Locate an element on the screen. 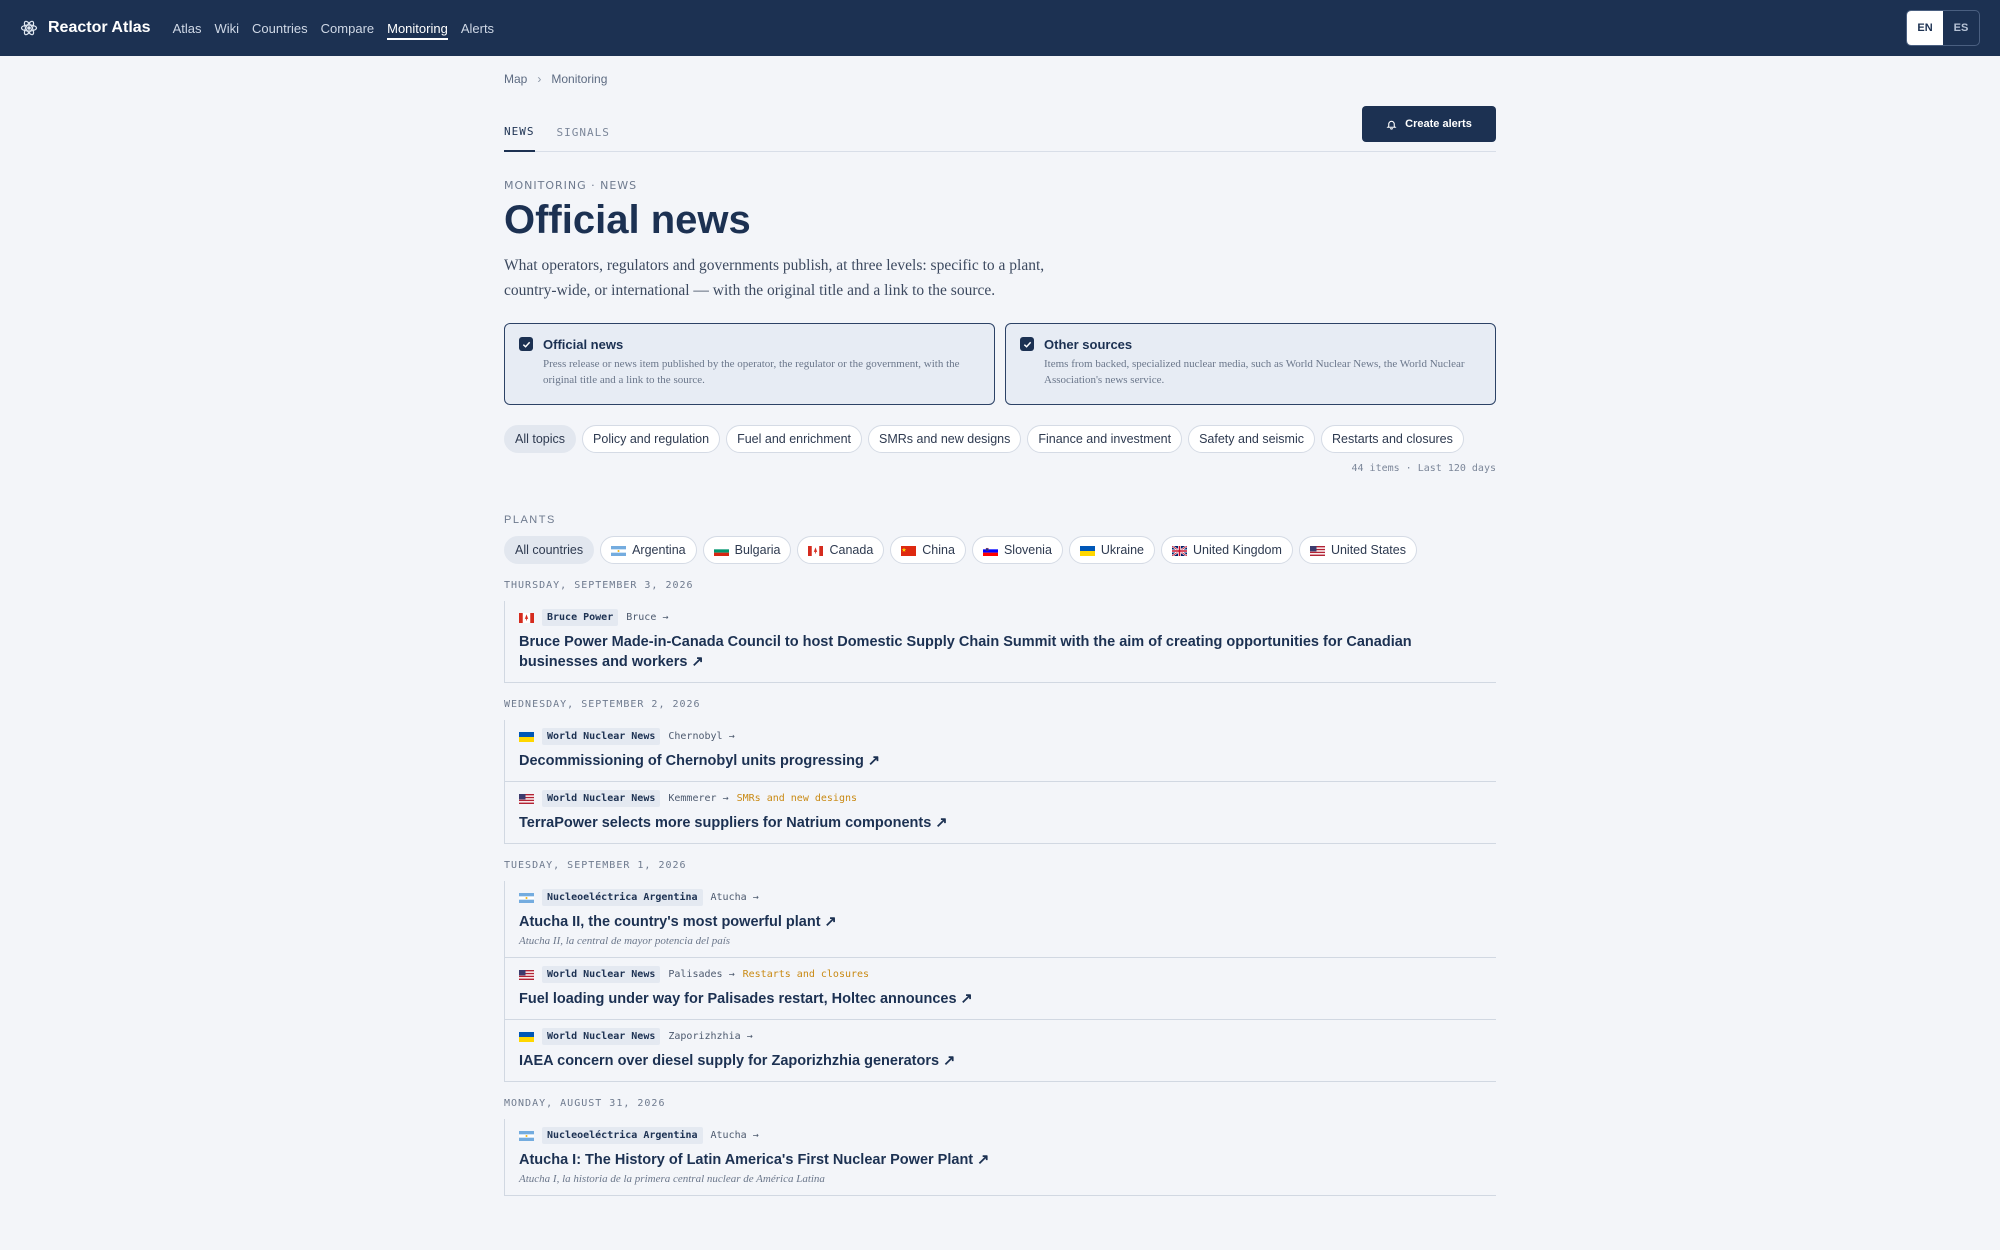 The width and height of the screenshot is (2000, 1250). create-alerts-button: Create alerts is located at coordinates (1429, 124).